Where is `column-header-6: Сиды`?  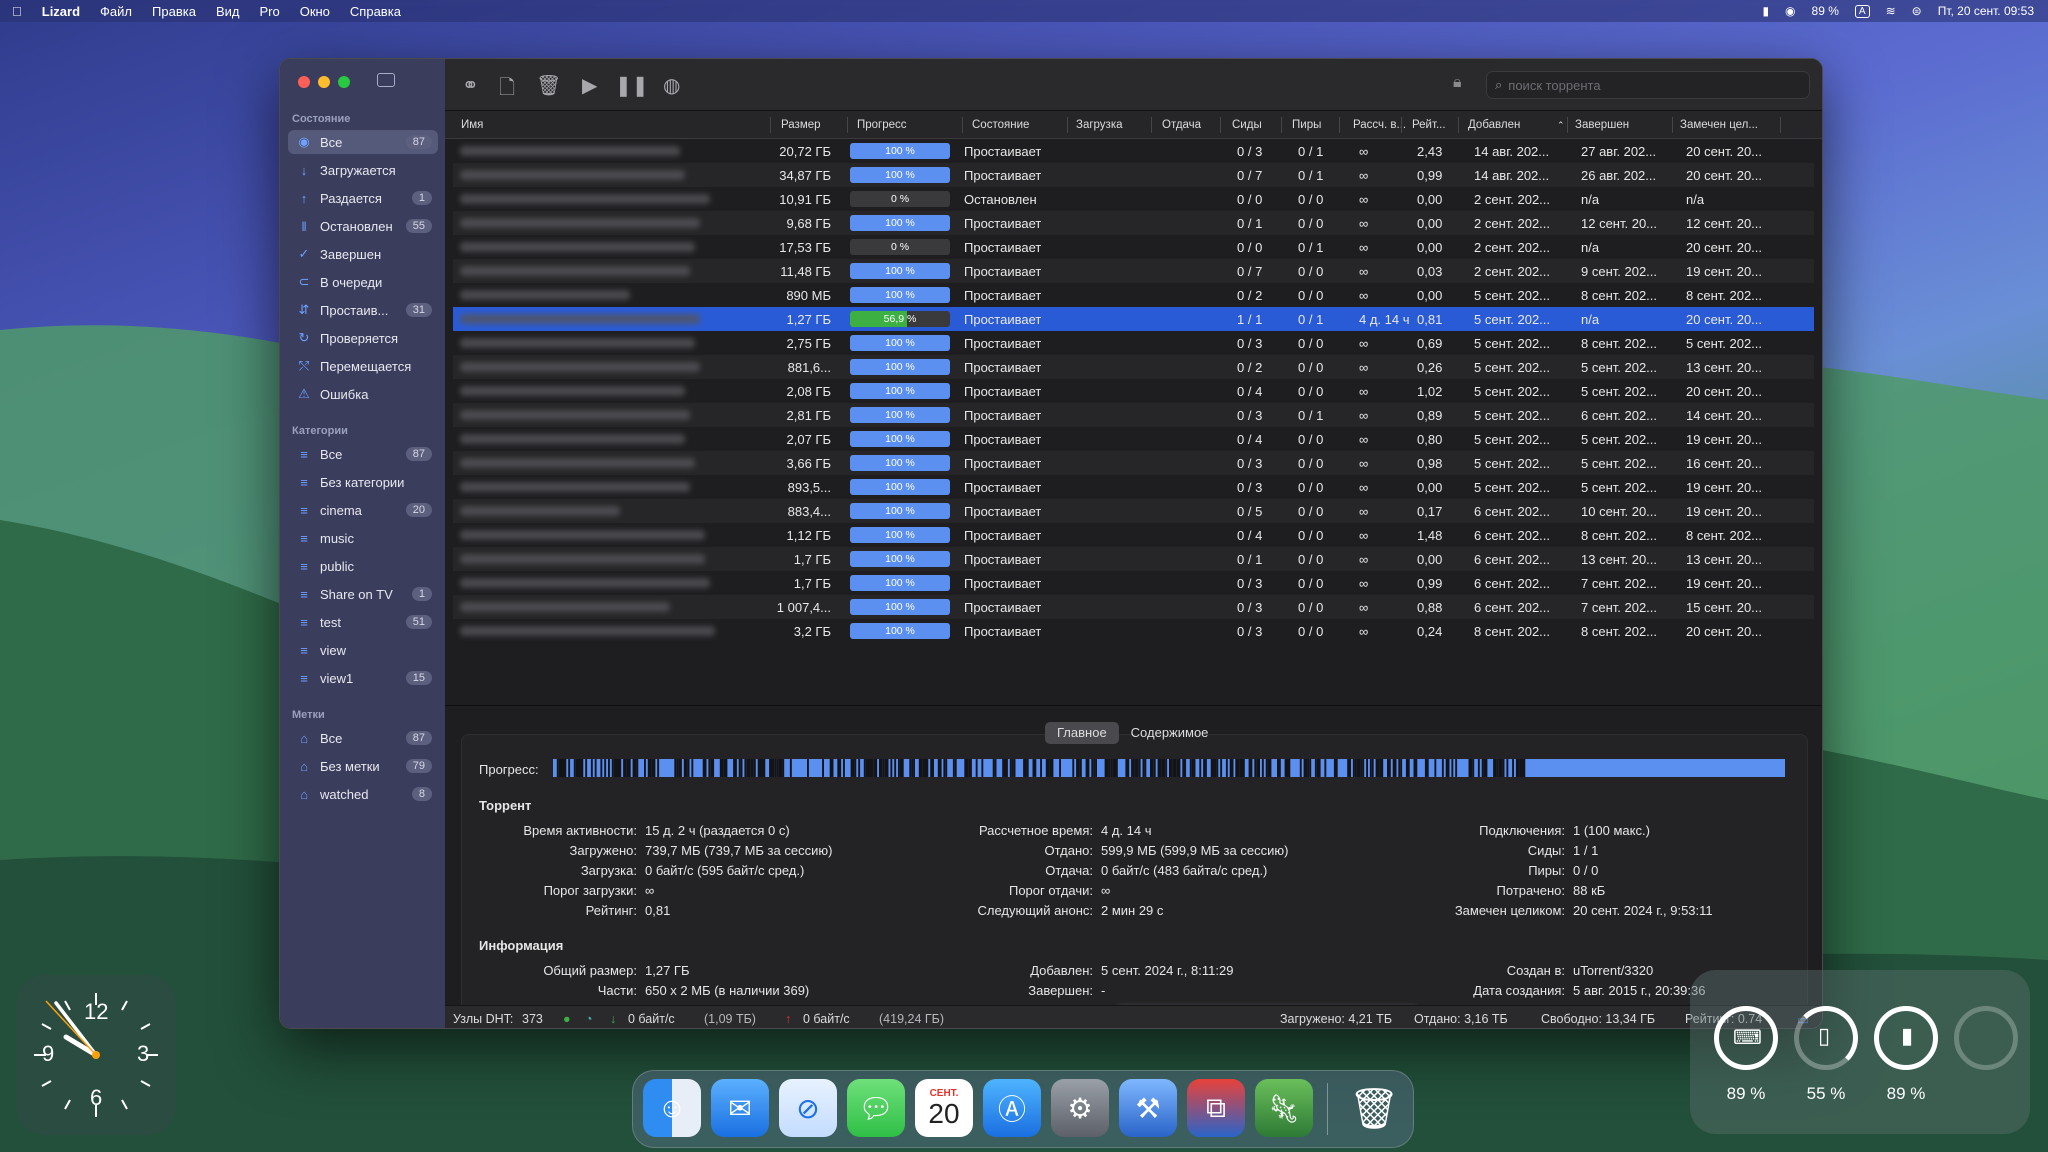
column-header-6: Сиды is located at coordinates (1247, 125).